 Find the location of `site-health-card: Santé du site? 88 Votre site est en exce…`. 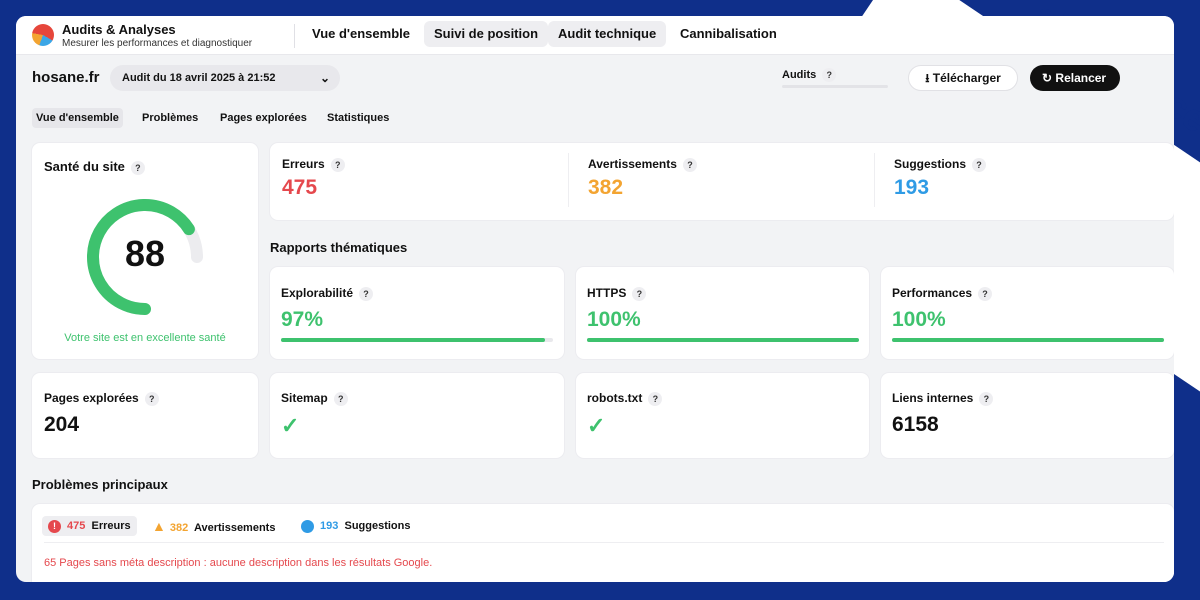

site-health-card: Santé du site? 88 Votre site est en exce… is located at coordinates (145, 251).